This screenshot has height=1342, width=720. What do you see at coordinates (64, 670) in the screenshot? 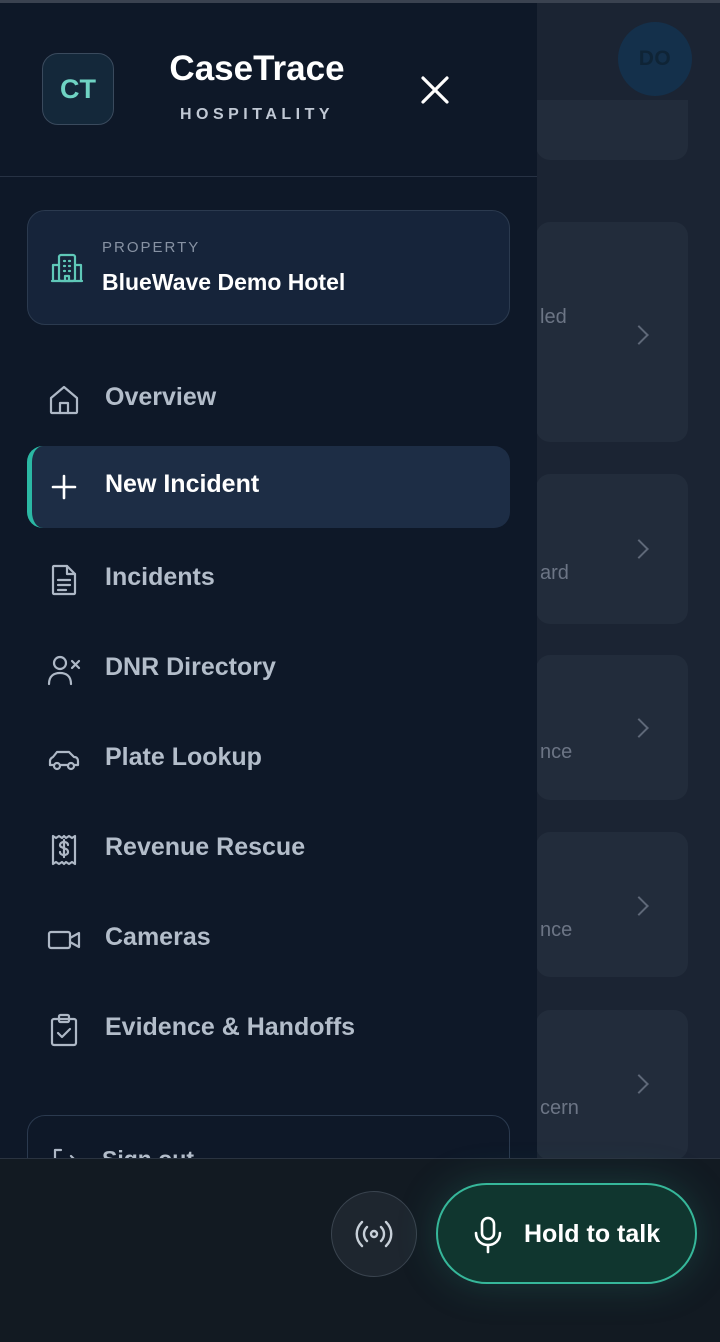
I see `user-x-icon` at bounding box center [64, 670].